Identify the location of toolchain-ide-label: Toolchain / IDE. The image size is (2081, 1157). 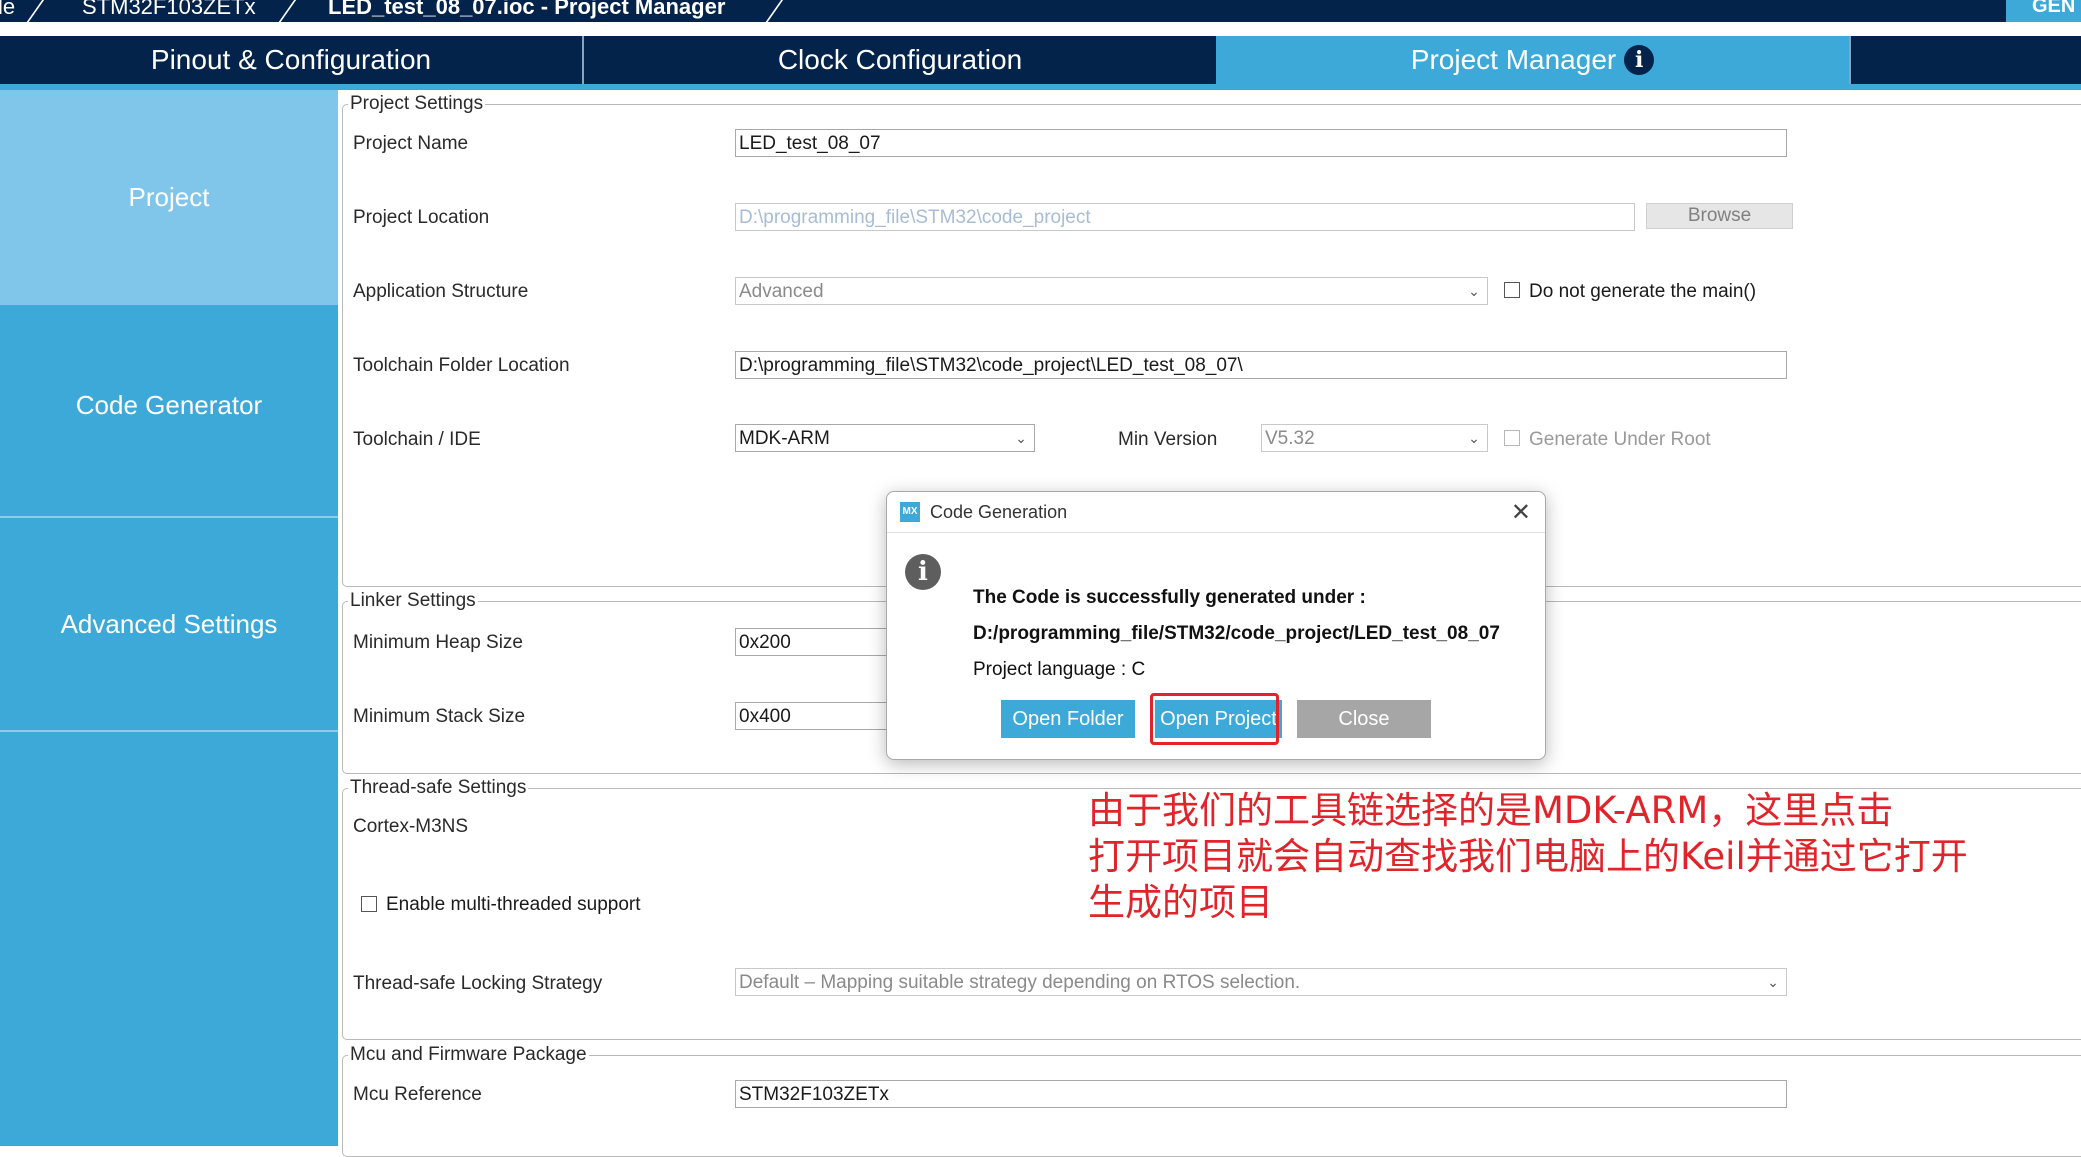
(417, 439).